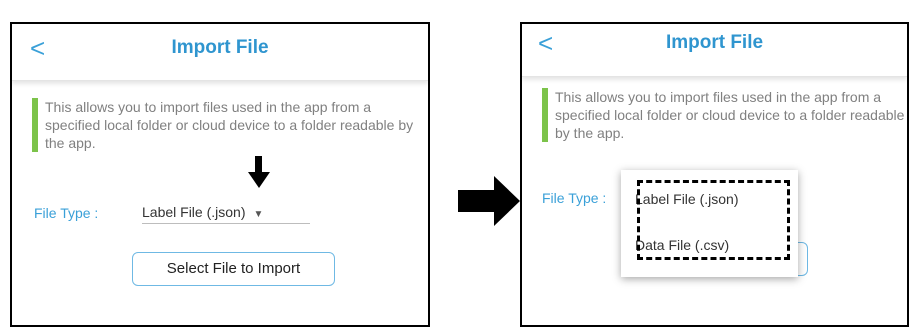 The height and width of the screenshot is (327, 909). I want to click on file-type-dropdown: Label File (.json) ▼, so click(202, 212).